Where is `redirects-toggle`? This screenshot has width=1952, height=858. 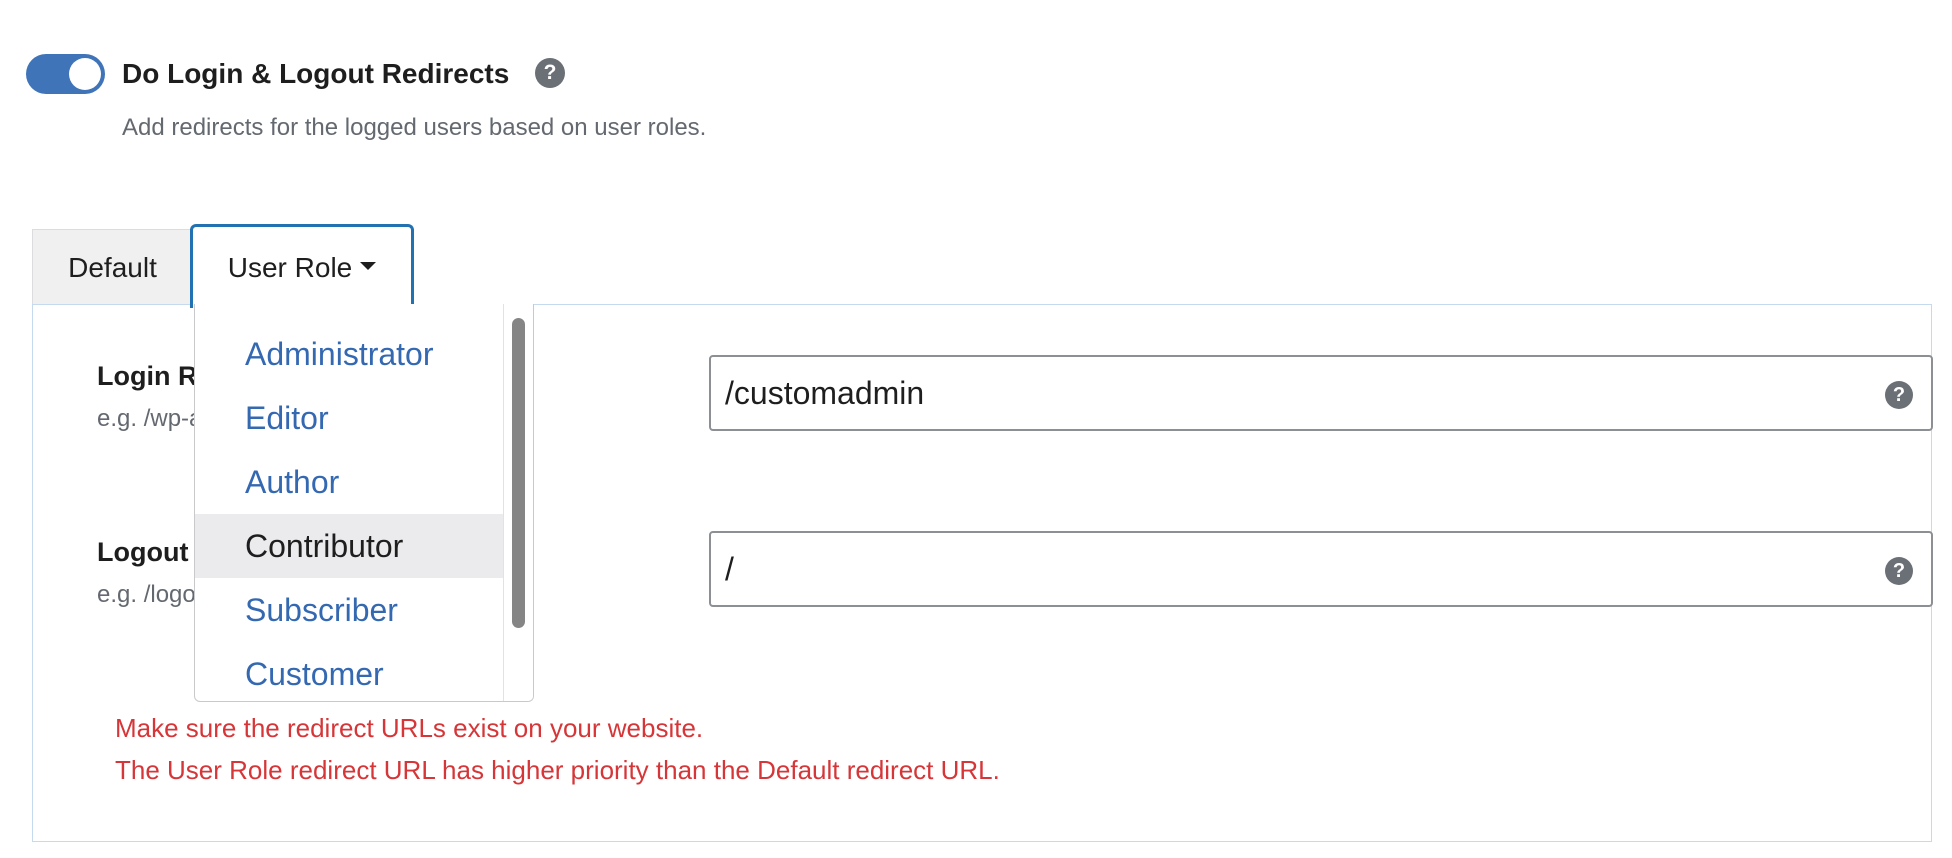
redirects-toggle is located at coordinates (65, 74).